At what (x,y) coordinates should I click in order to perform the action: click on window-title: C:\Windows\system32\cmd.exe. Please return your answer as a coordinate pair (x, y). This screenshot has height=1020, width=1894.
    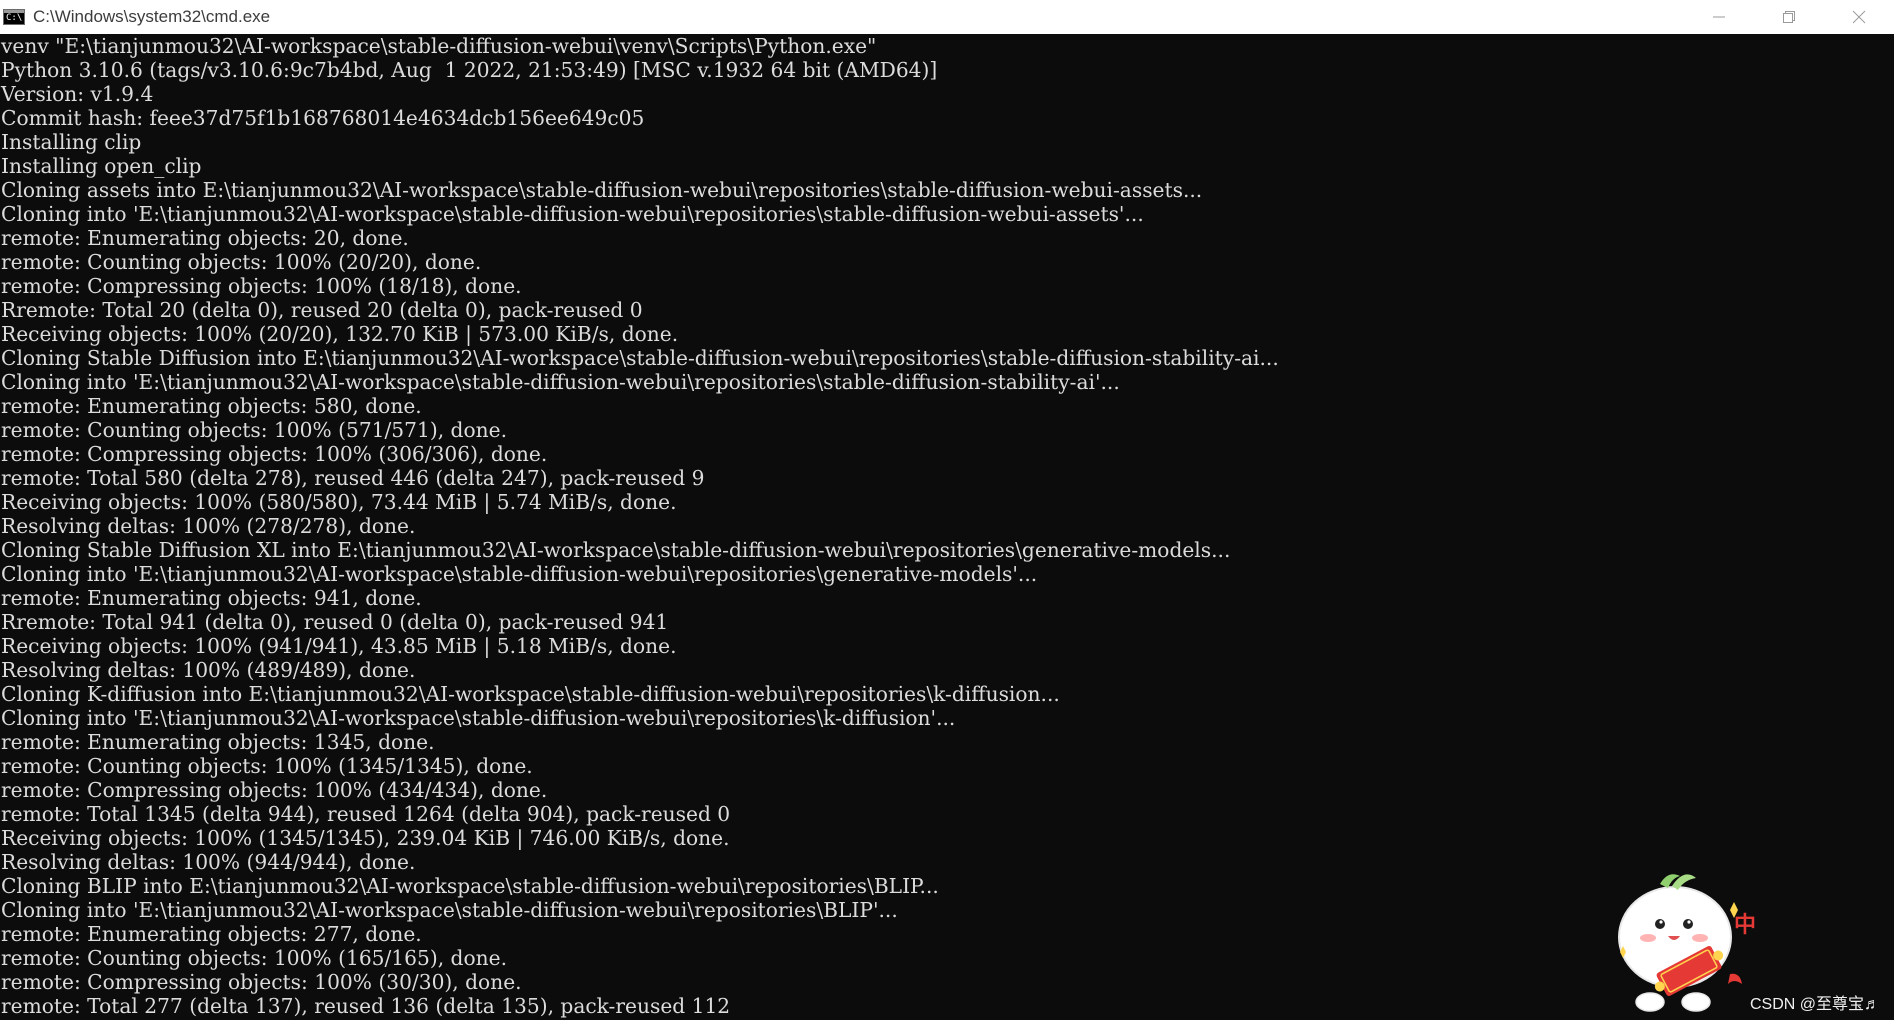
    Looking at the image, I should click on (152, 16).